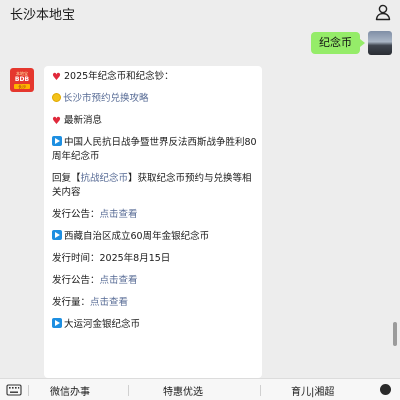 The image size is (400, 400). I want to click on line-text: 中国人民抗日战争暨世界反法西斯战争胜利80周年纪念币, so click(154, 149).